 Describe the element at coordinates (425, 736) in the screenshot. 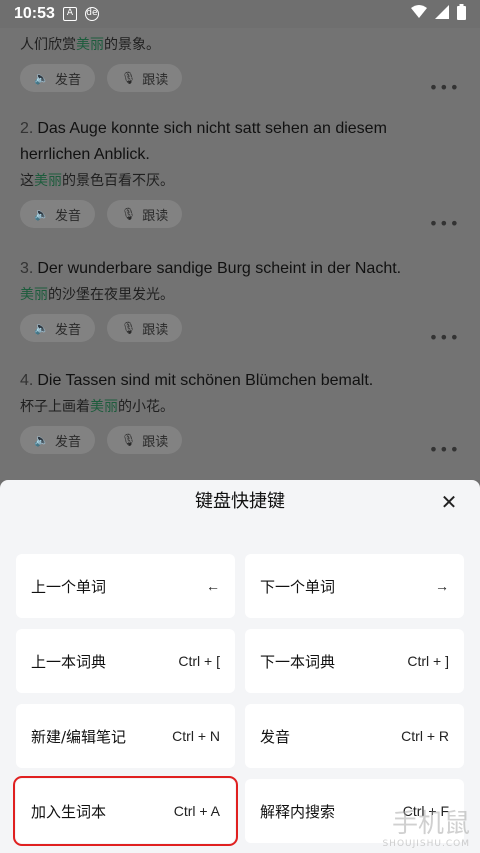

I see `shortcut-key: Ctrl + R` at that location.